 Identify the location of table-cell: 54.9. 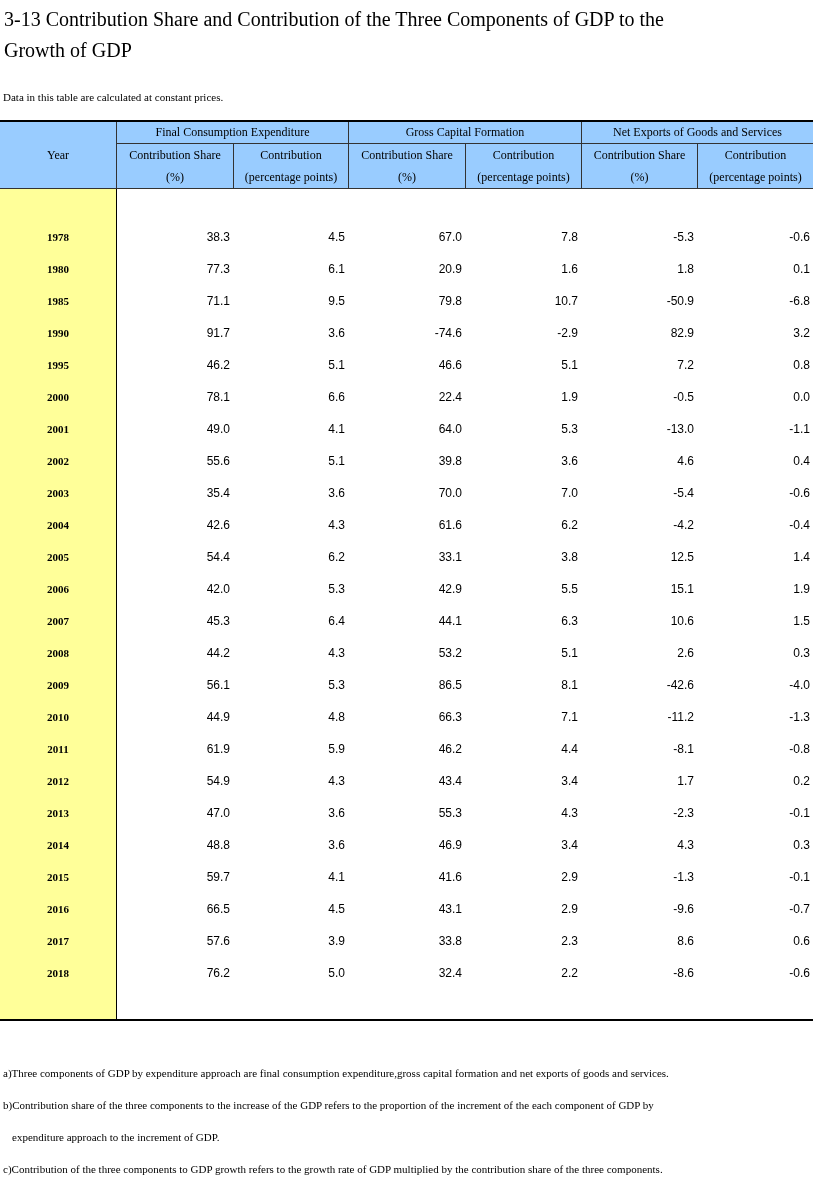
(218, 781).